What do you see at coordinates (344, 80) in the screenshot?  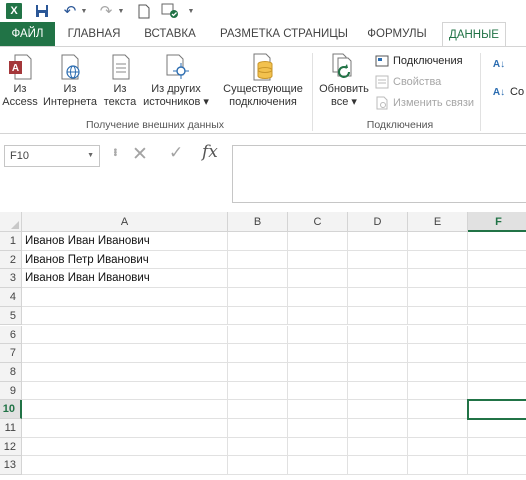 I see `refresh-all-button: Обновить все ▾` at bounding box center [344, 80].